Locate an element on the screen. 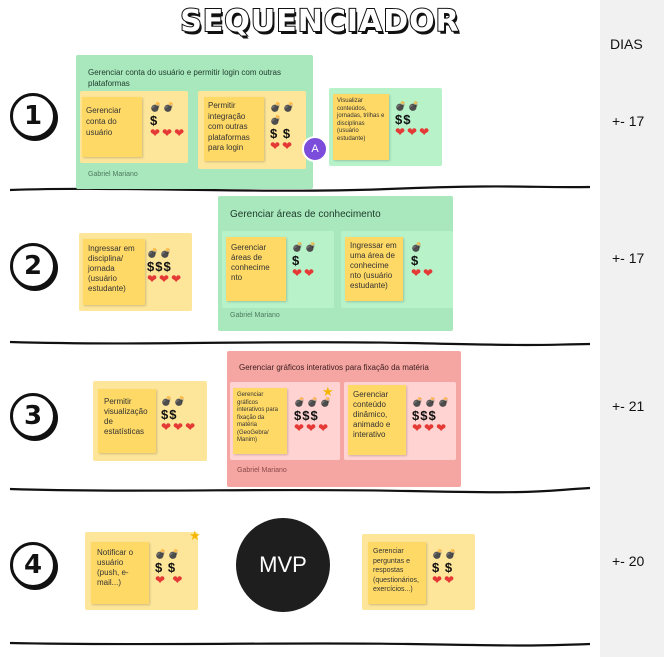 This screenshot has width=664, height=657. card-ratings: 💣 $ ❤❤ is located at coordinates (423, 260).